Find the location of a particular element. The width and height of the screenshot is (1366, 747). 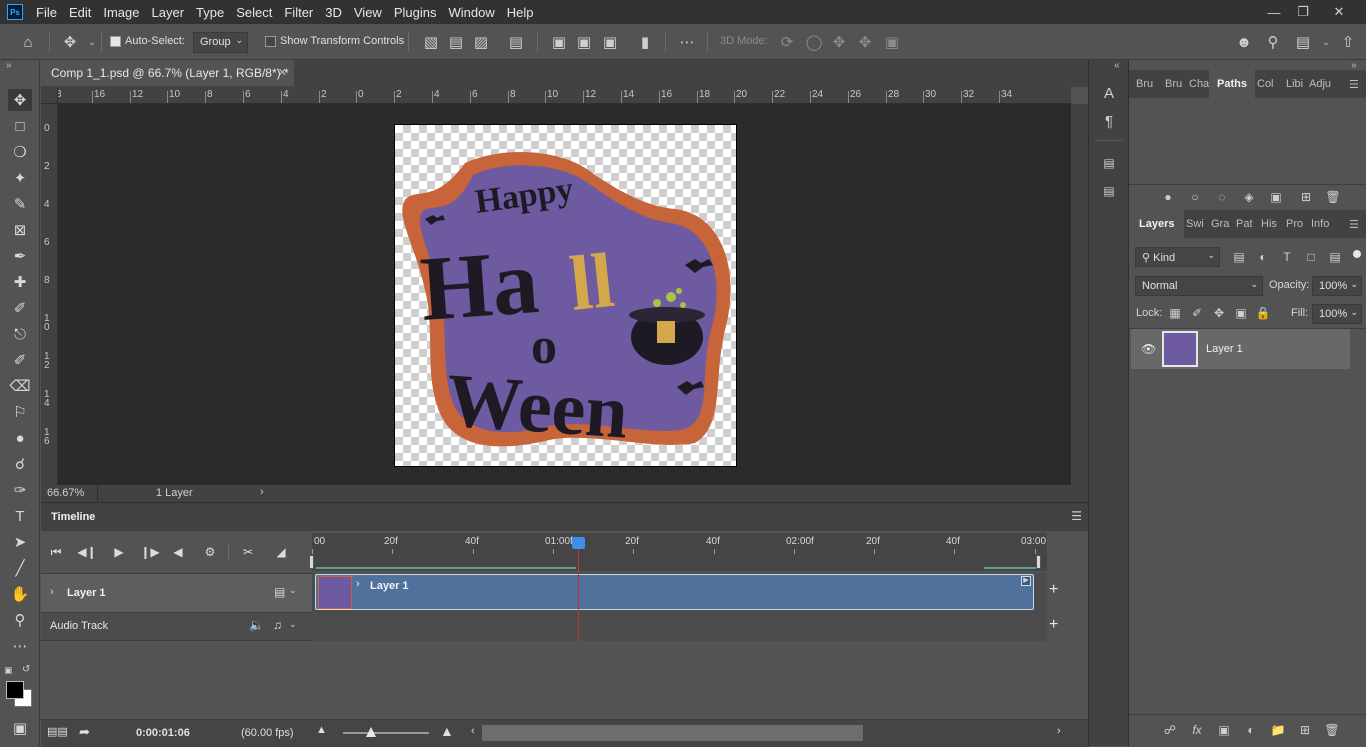

crop-tool-icon: ✎ is located at coordinates (20, 204).